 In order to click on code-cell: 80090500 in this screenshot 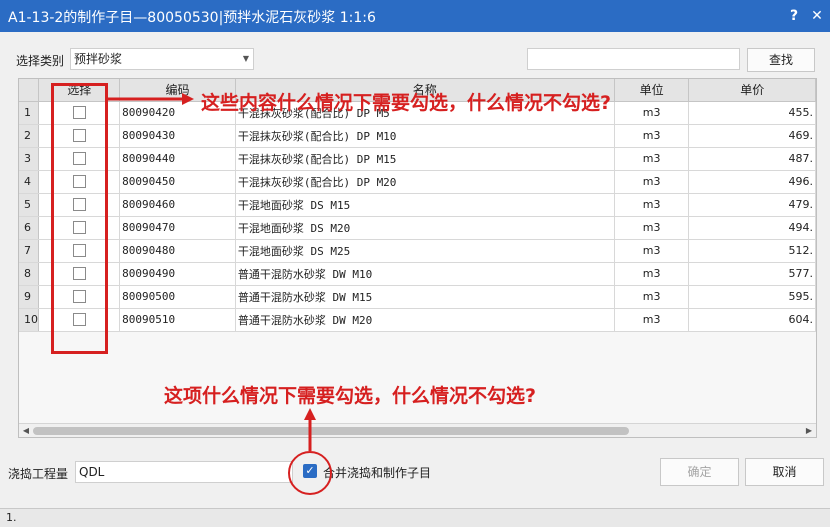, I will do `click(177, 297)`.